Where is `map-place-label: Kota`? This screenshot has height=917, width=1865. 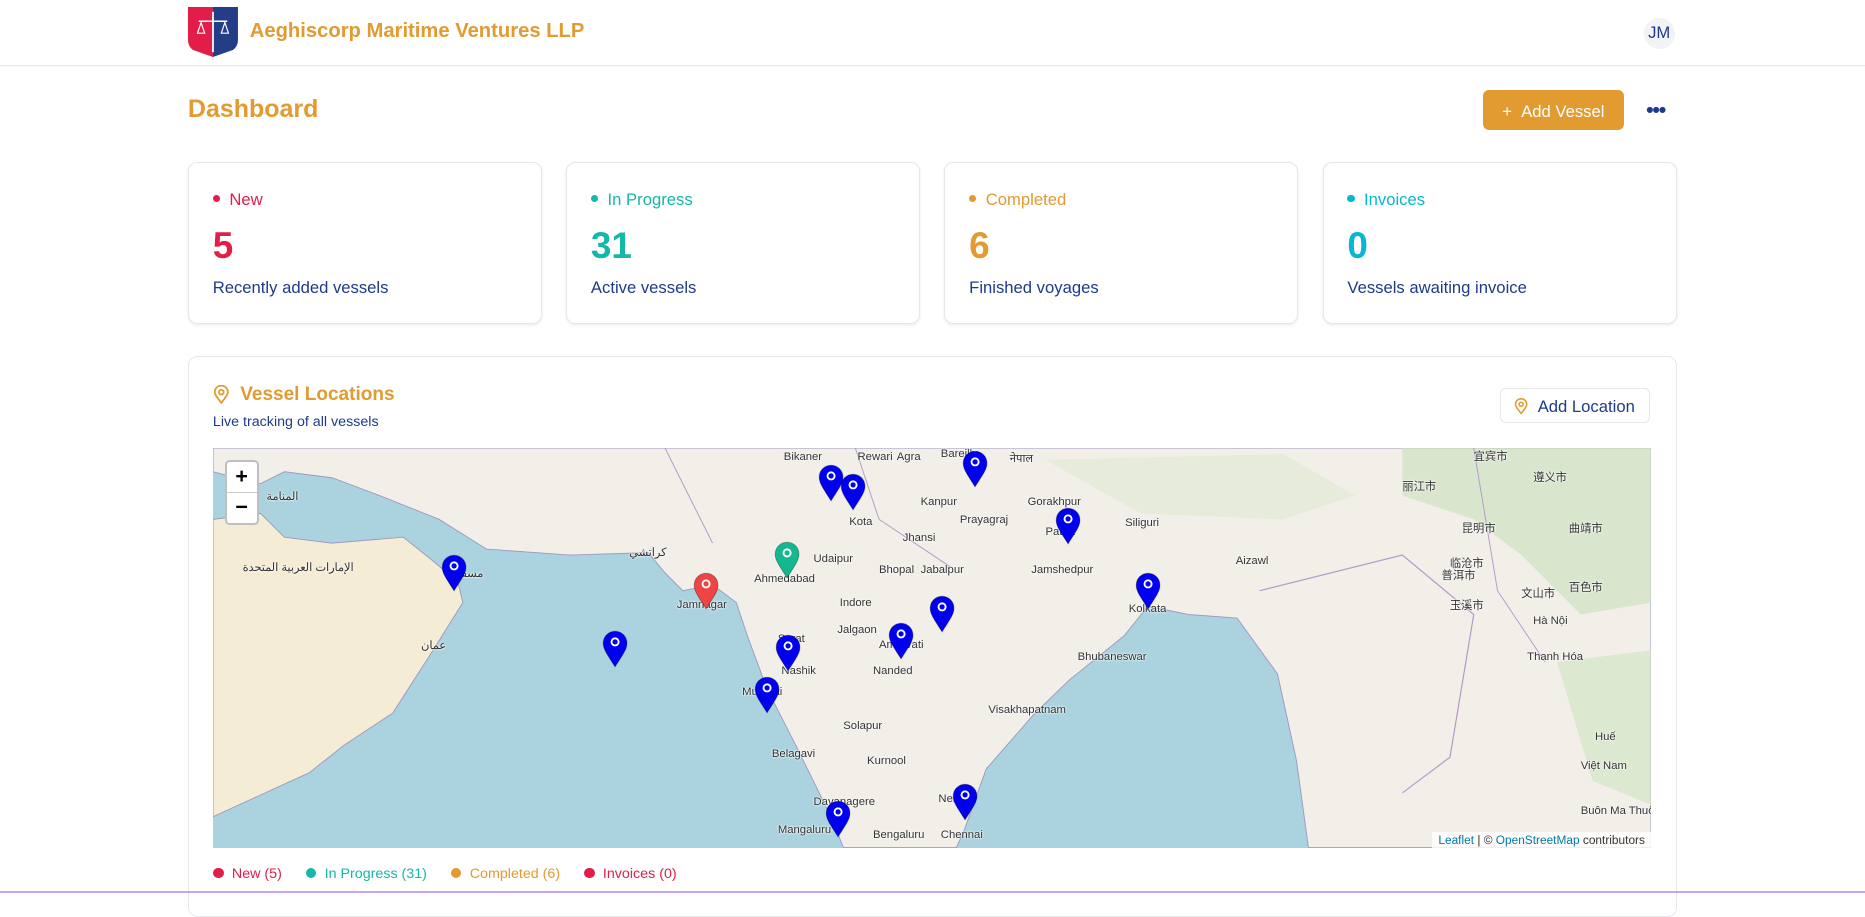 map-place-label: Kota is located at coordinates (861, 522).